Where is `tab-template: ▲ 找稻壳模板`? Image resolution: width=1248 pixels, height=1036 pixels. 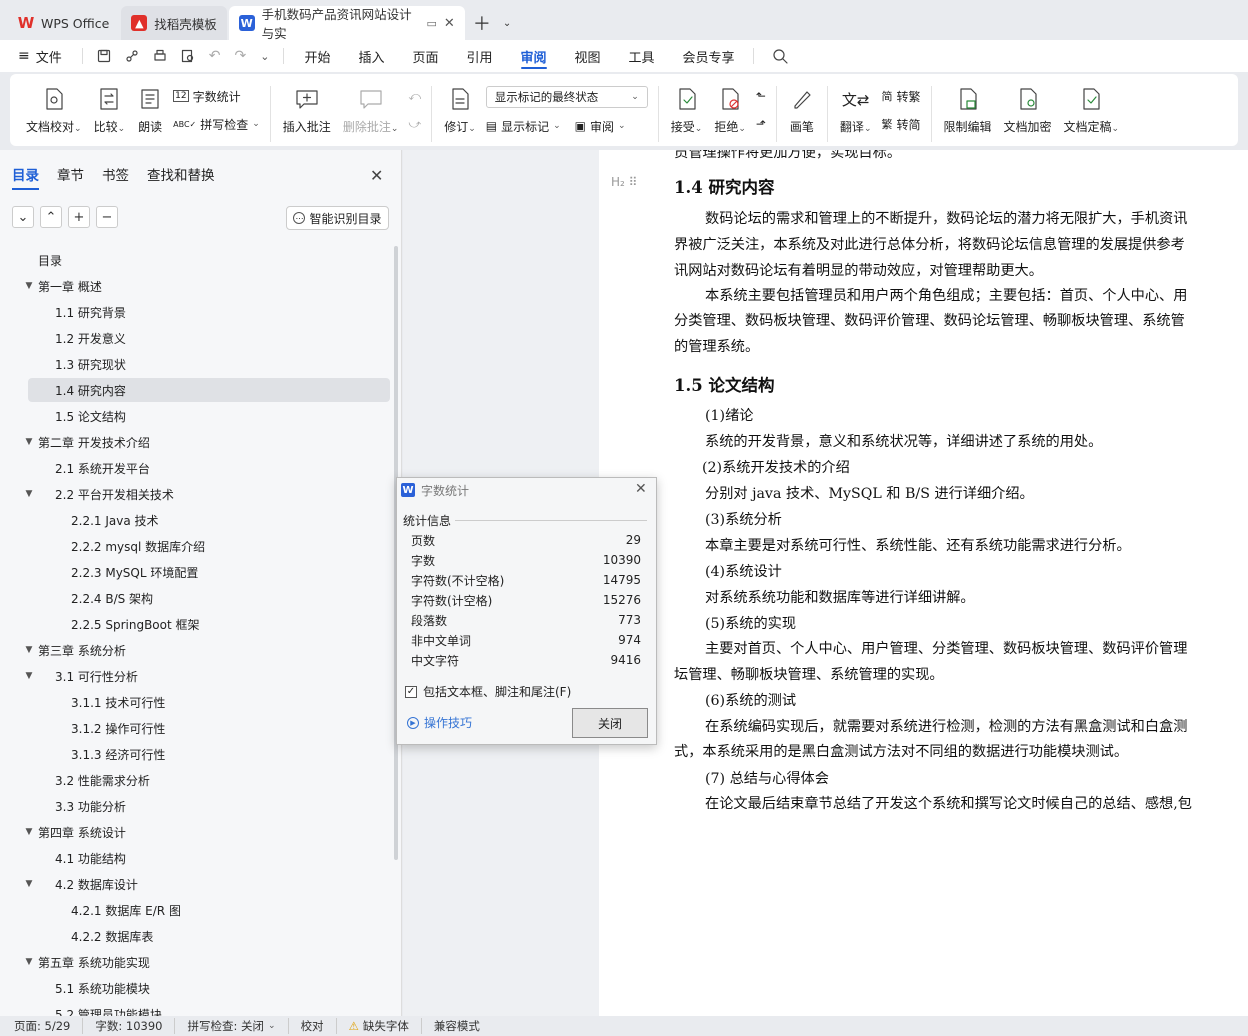 tab-template: ▲ 找稻壳模板 is located at coordinates (174, 23).